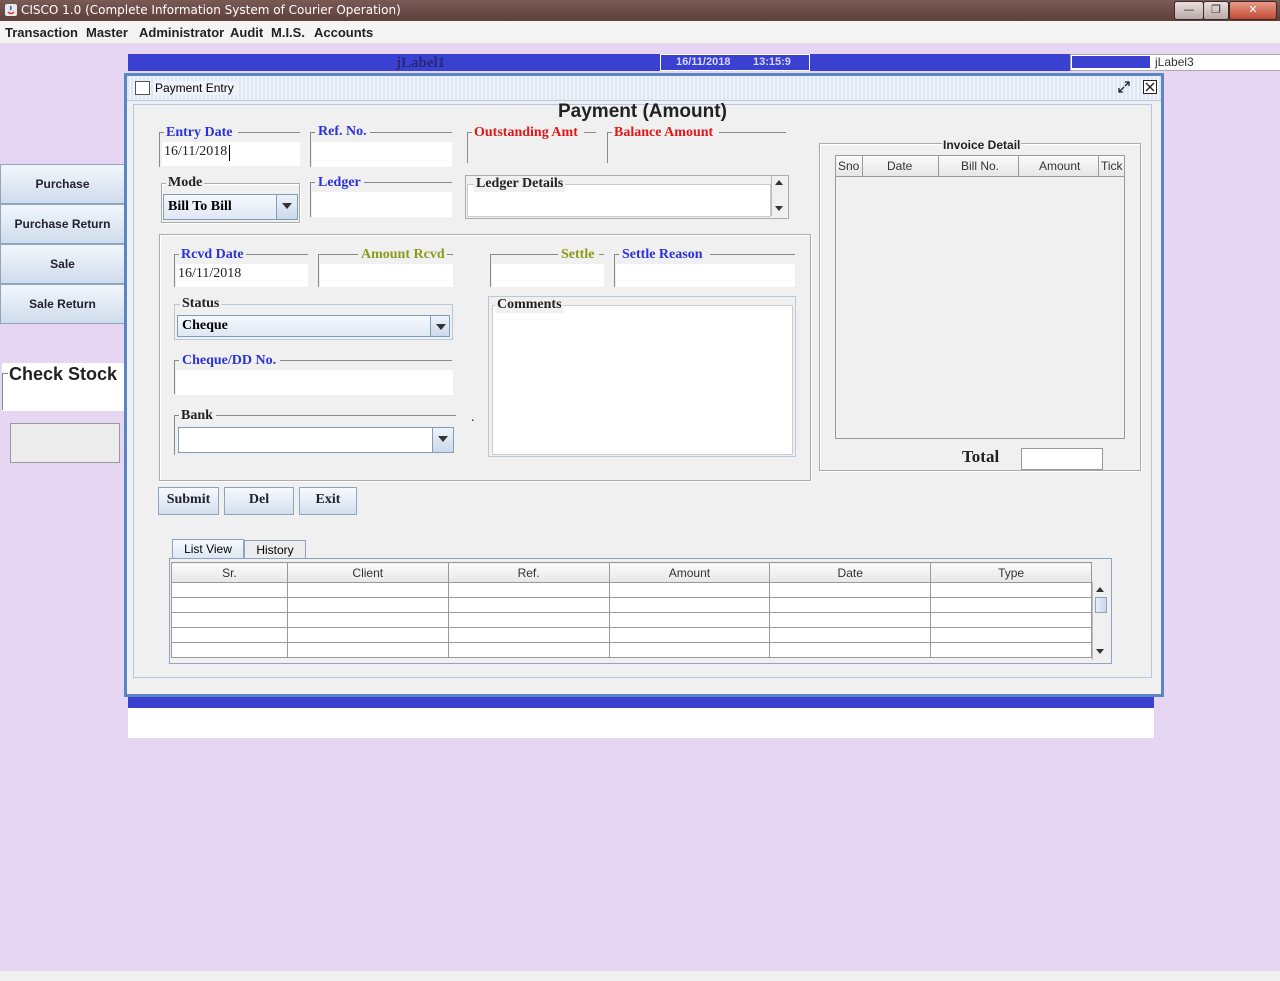  What do you see at coordinates (520, 184) in the screenshot?
I see `ledger-details-label: Ledger Details` at bounding box center [520, 184].